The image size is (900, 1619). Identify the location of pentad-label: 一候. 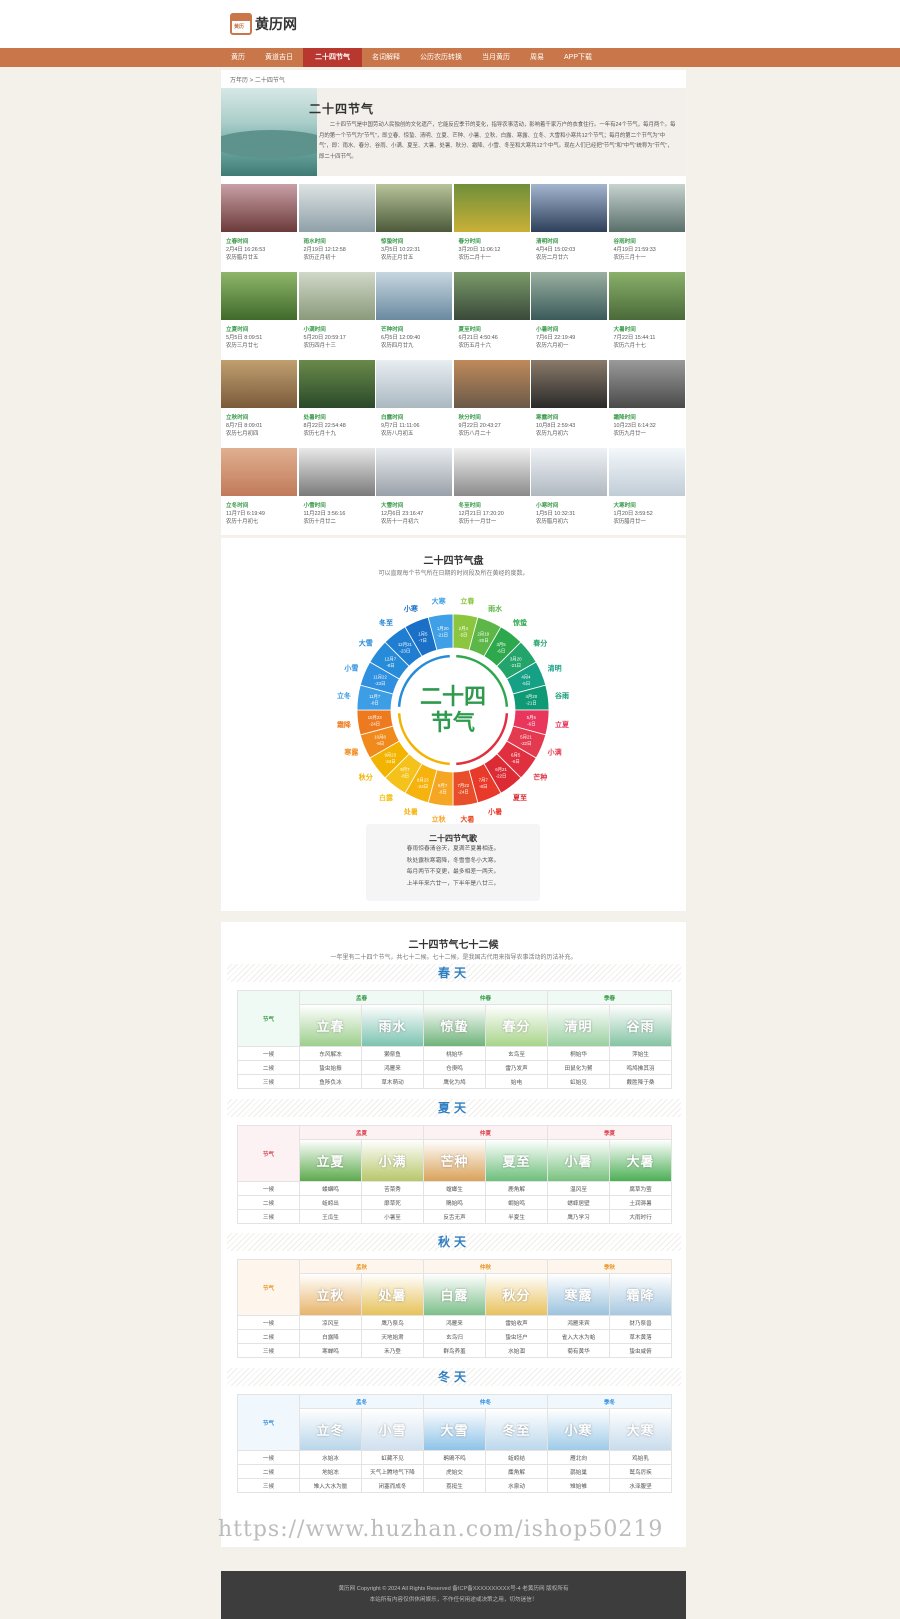
(268, 1188).